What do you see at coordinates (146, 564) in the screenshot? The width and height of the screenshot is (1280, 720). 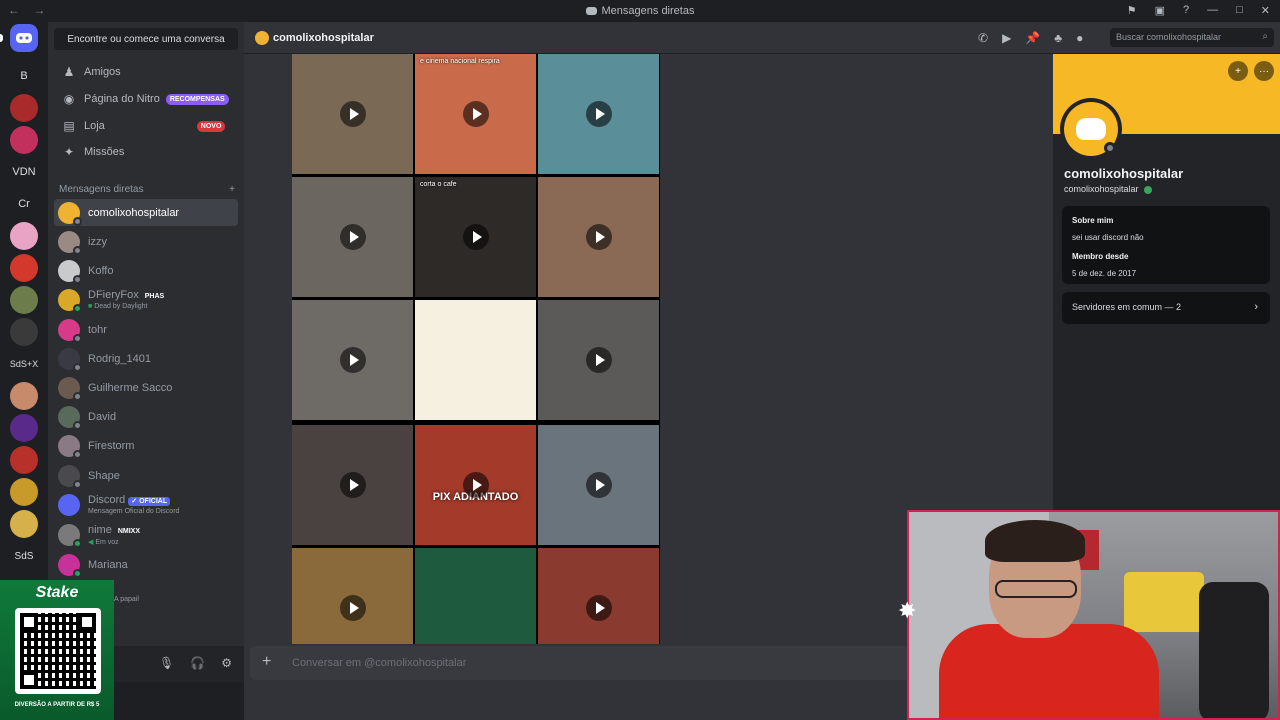 I see `dm-item: Mariana` at bounding box center [146, 564].